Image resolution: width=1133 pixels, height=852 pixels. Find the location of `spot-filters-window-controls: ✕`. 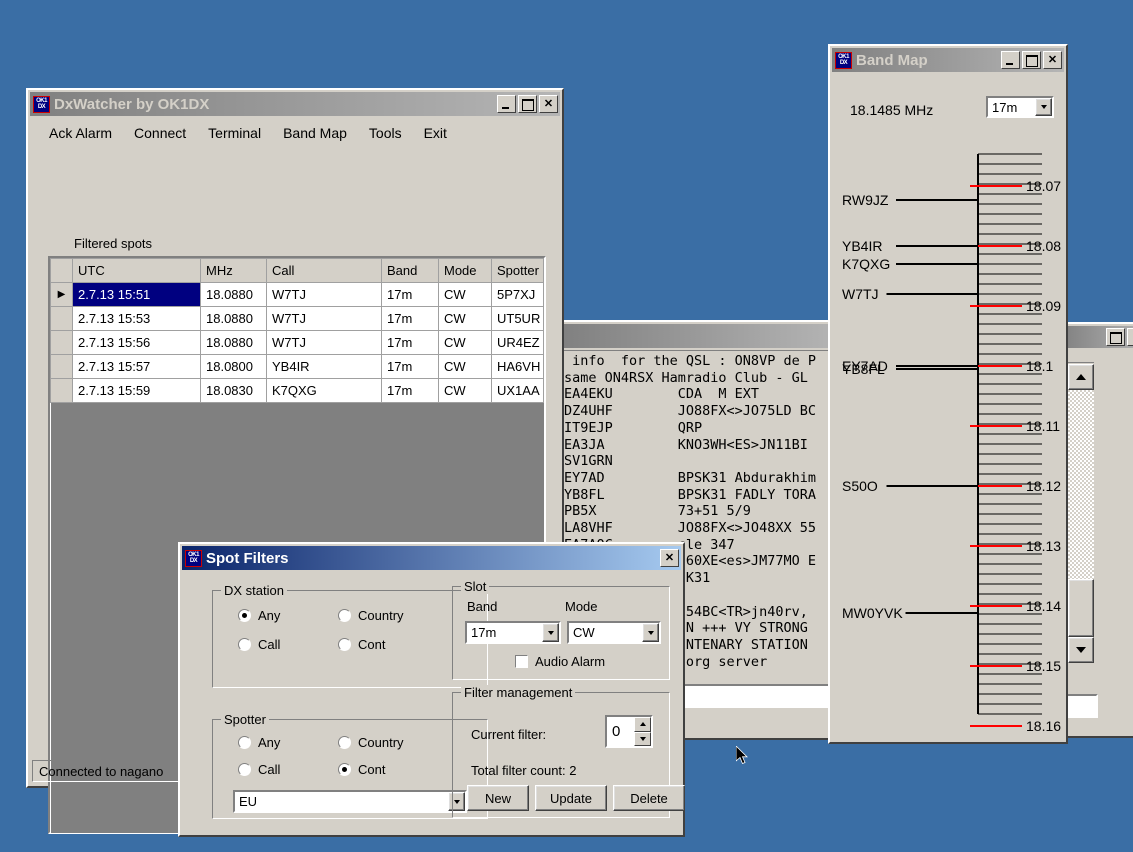

spot-filters-window-controls: ✕ is located at coordinates (669, 558).